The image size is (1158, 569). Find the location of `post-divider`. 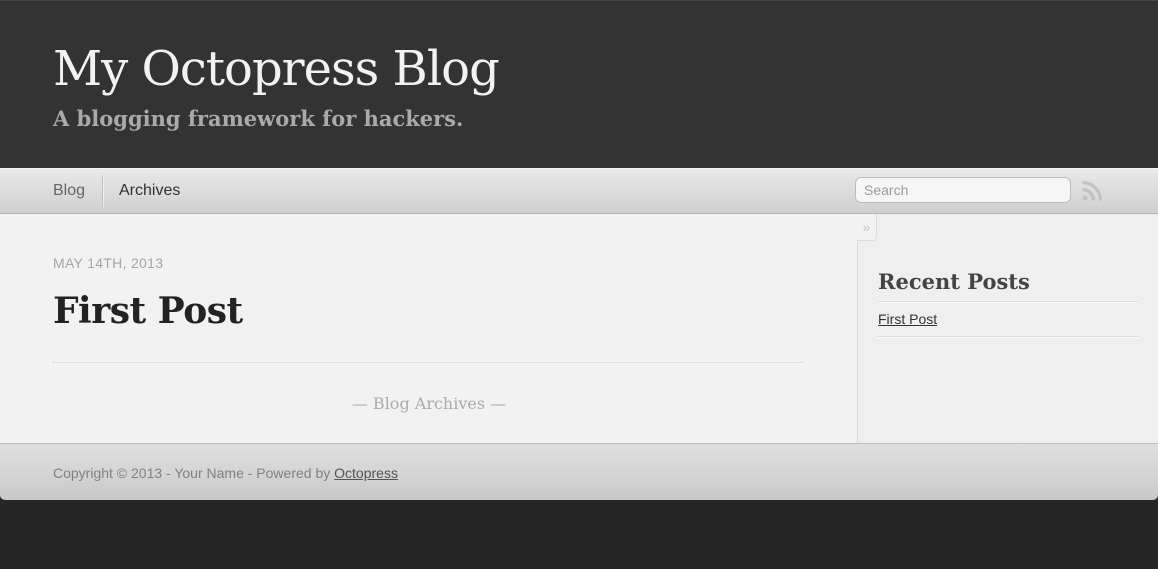

post-divider is located at coordinates (428, 362).